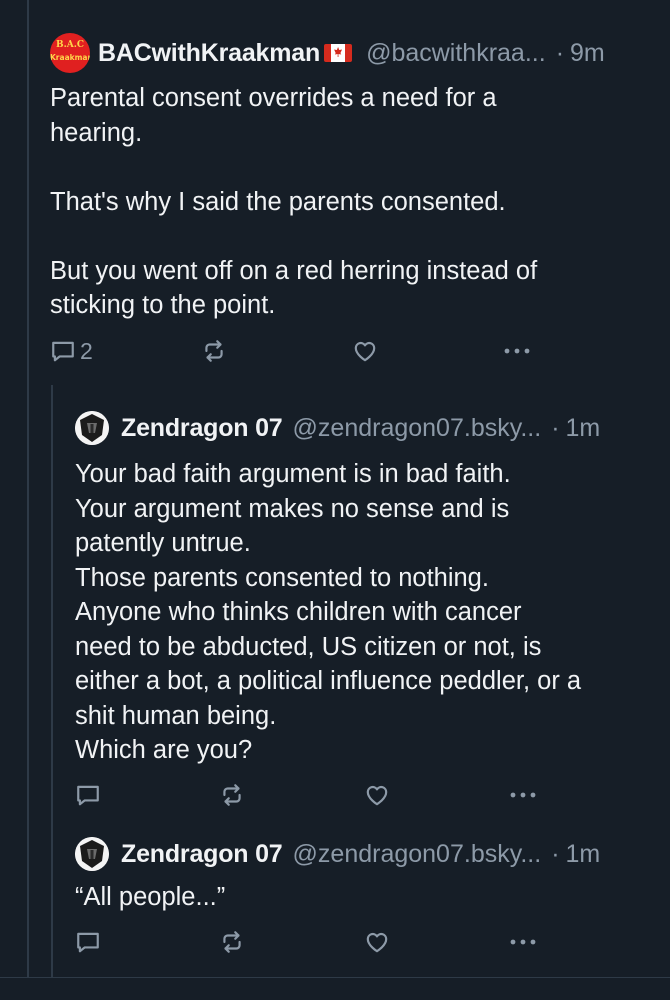 Image resolution: width=670 pixels, height=1000 pixels. What do you see at coordinates (70, 57) in the screenshot?
I see `avatar-text-bottom: Kraakman` at bounding box center [70, 57].